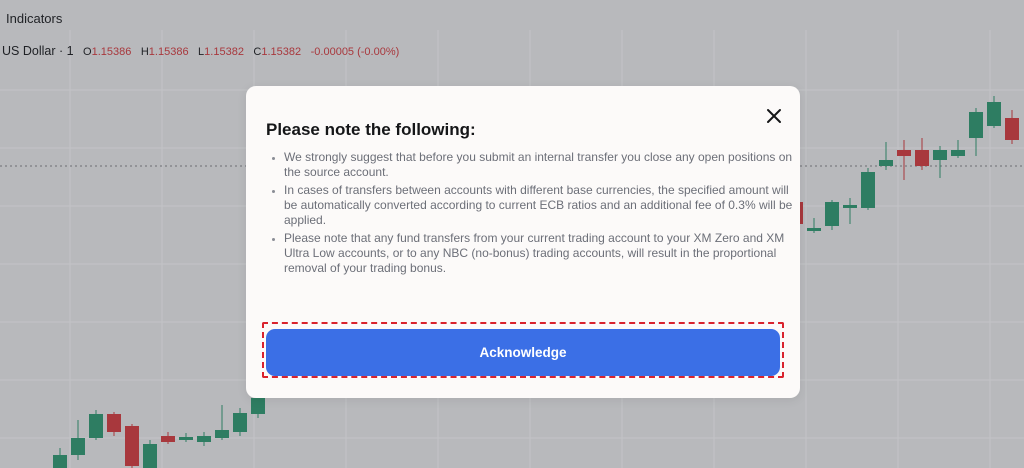 This screenshot has height=468, width=1024. Describe the element at coordinates (144, 52) in the screenshot. I see `high-label: H` at that location.